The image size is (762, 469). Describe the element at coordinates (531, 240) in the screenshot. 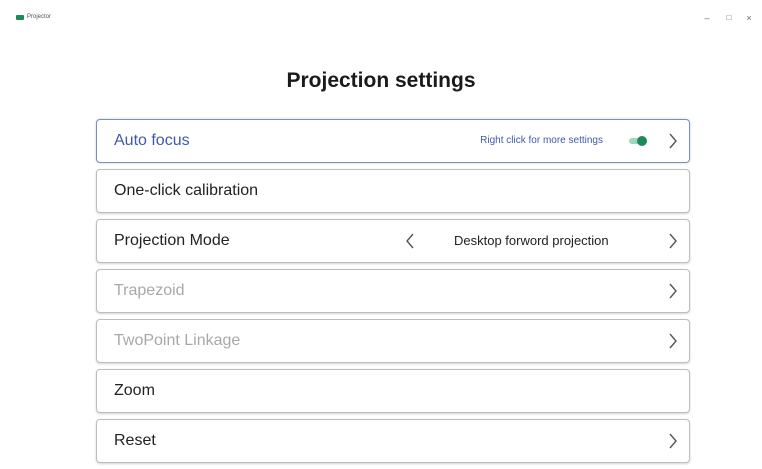

I see `projection-mode-value: Desktop forword projection` at that location.